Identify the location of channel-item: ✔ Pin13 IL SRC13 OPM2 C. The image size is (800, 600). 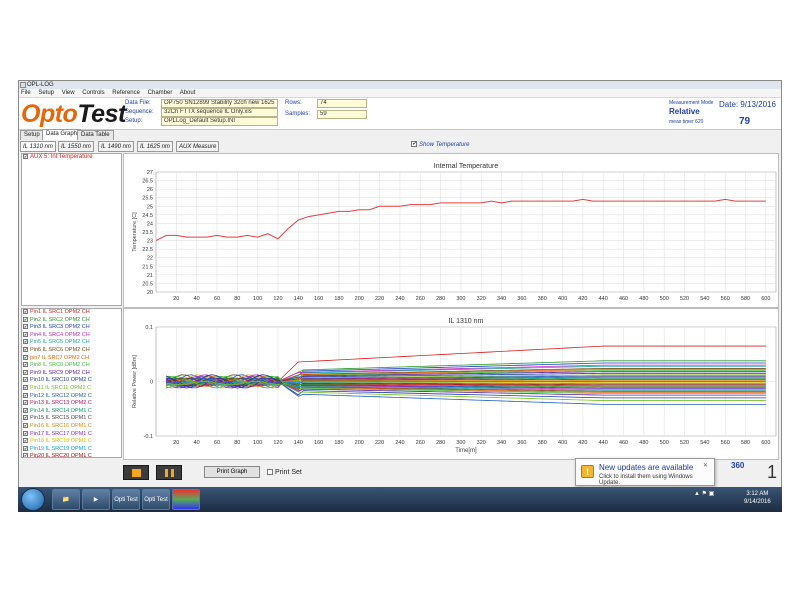
(71, 404).